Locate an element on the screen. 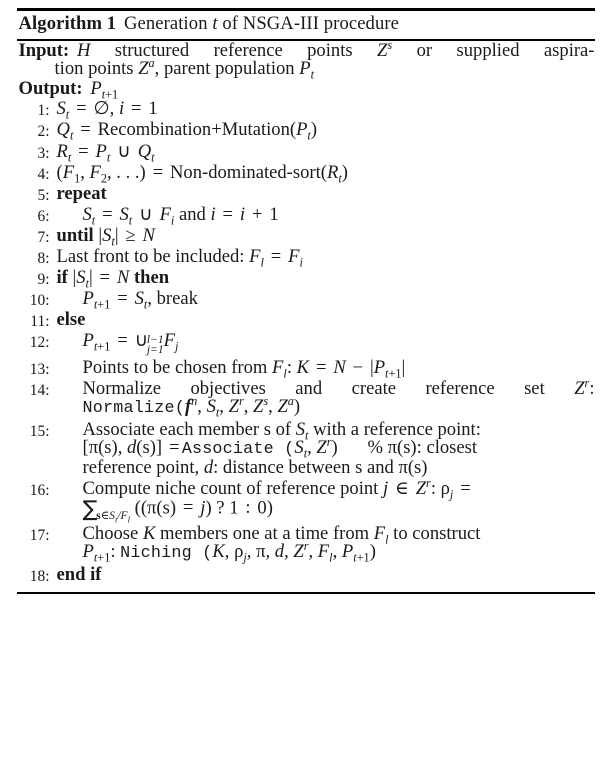 The width and height of the screenshot is (611, 771). line-16-part-2: ∑s∈St/Fl ((π(s) = j) ? 1 : 0) is located at coordinates (177, 510).